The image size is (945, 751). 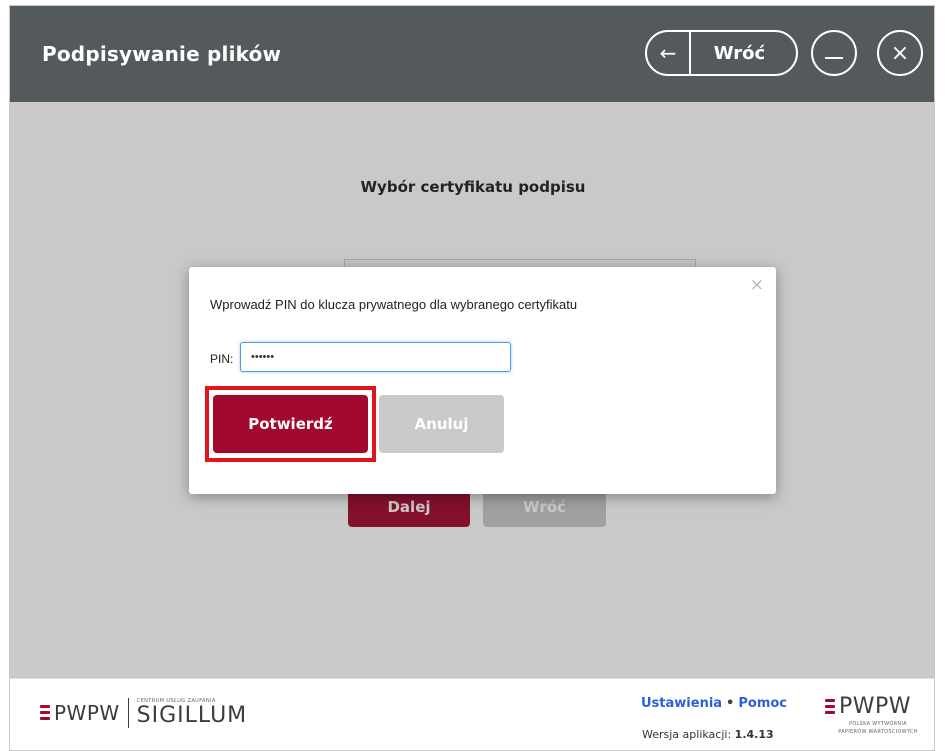 I want to click on header-back-button: ← Wróć, so click(x=721, y=53).